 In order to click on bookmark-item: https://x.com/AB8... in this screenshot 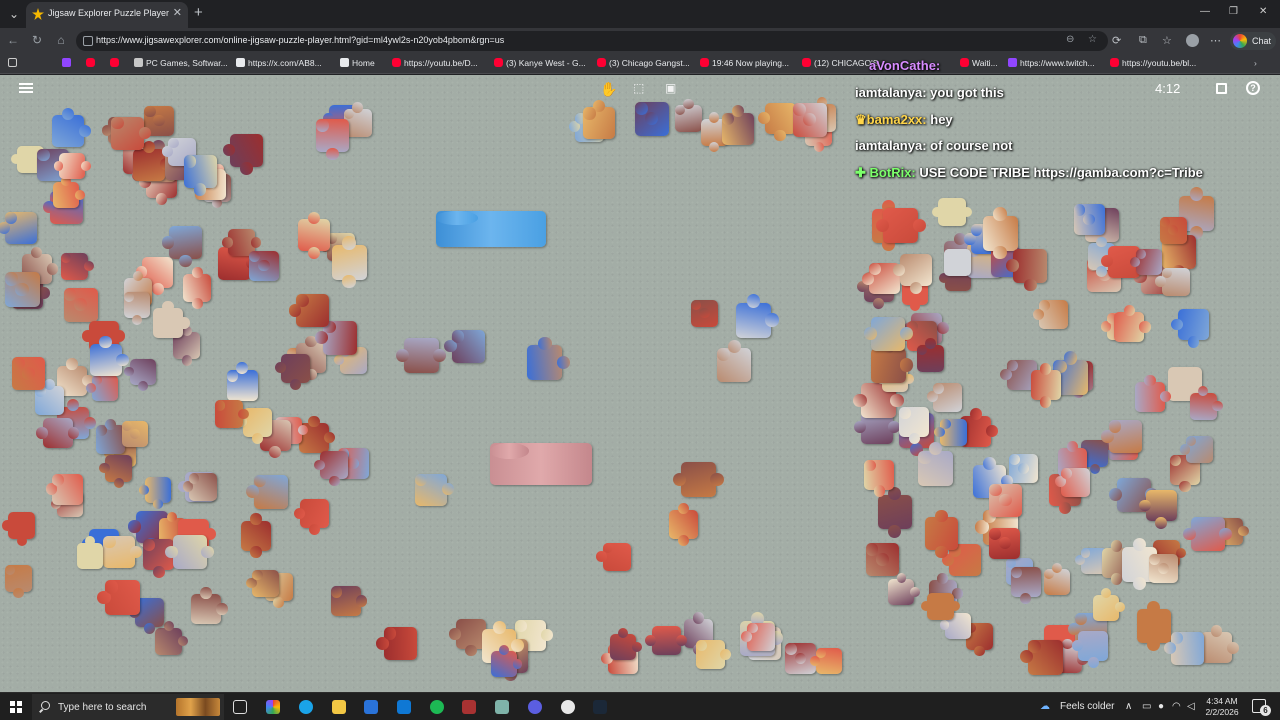, I will do `click(279, 63)`.